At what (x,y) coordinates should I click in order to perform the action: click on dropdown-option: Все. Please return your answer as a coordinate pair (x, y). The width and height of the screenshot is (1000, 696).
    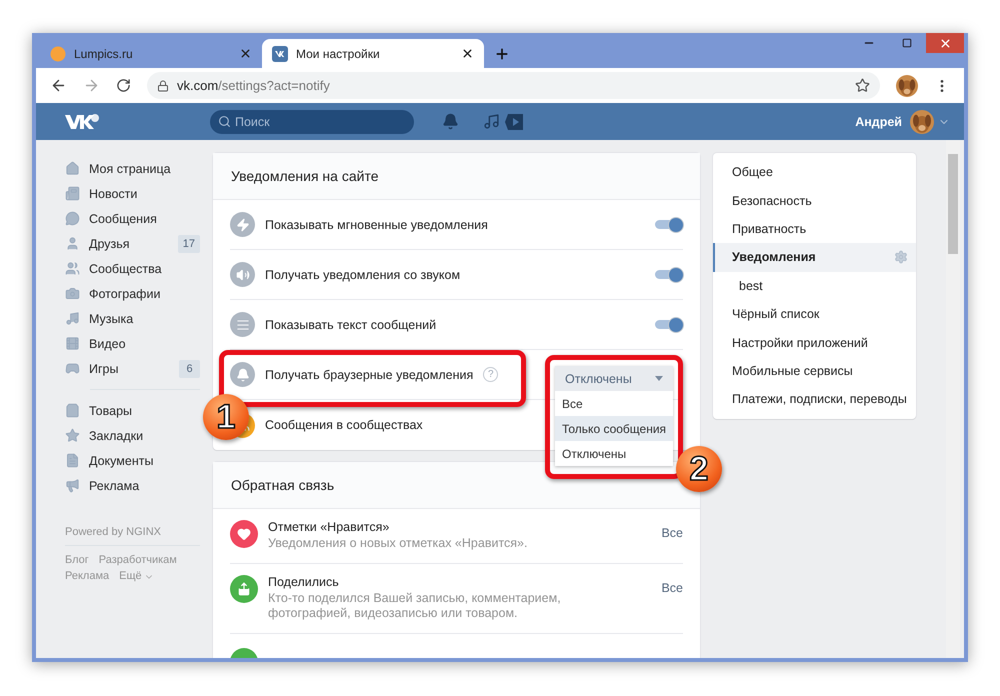
    Looking at the image, I should click on (614, 403).